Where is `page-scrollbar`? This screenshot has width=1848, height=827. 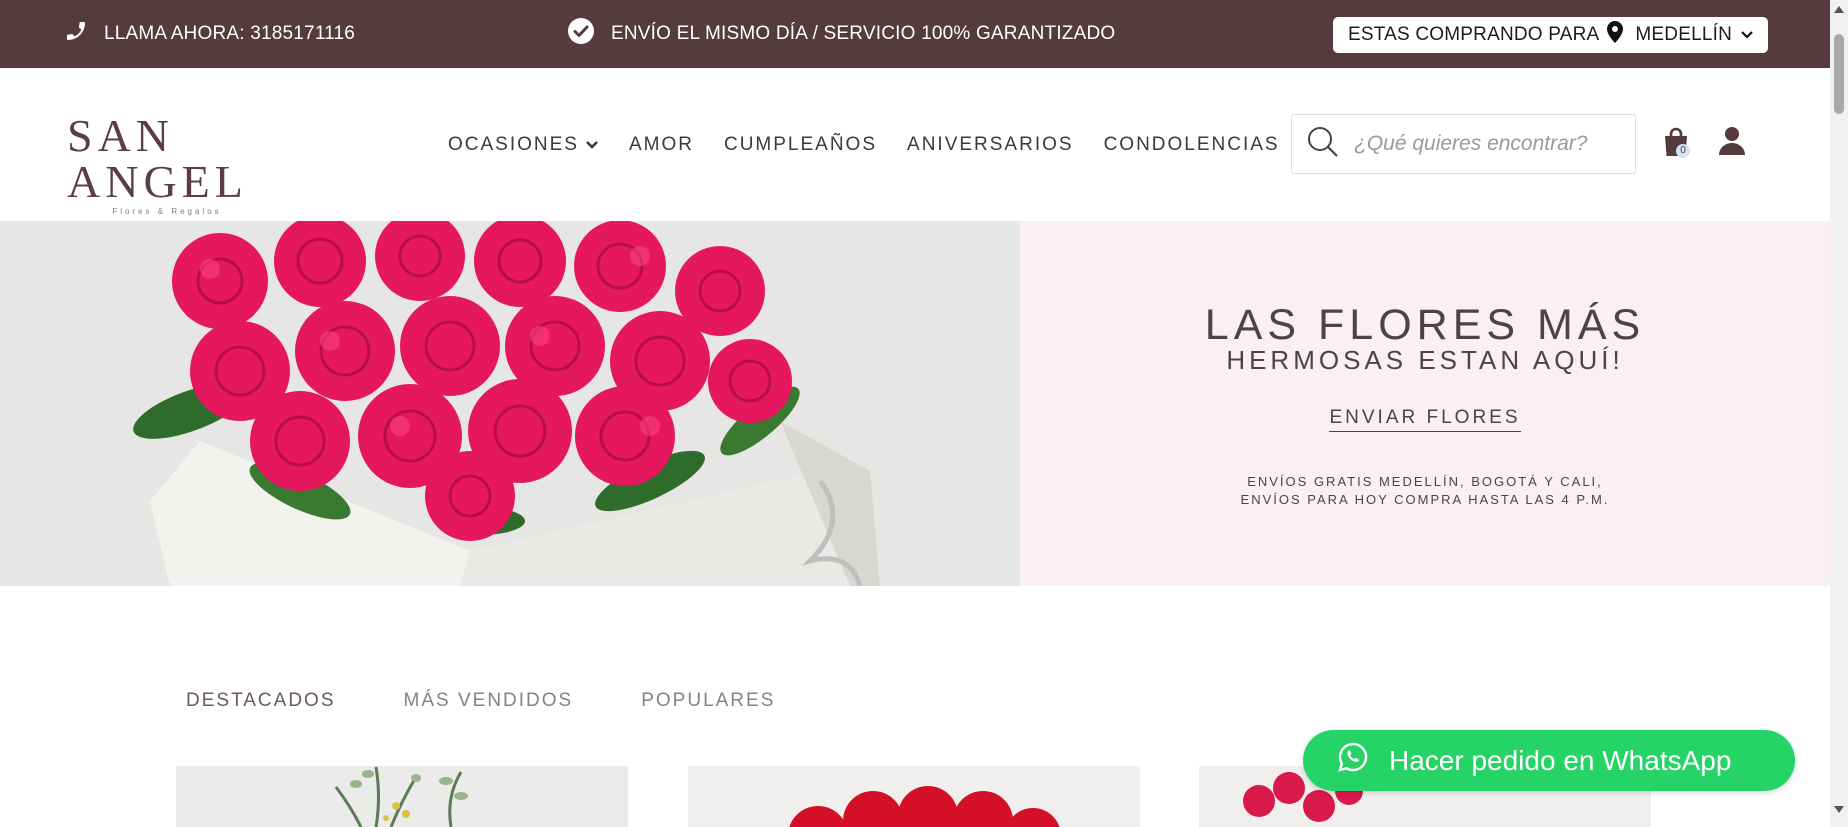
page-scrollbar is located at coordinates (1839, 413).